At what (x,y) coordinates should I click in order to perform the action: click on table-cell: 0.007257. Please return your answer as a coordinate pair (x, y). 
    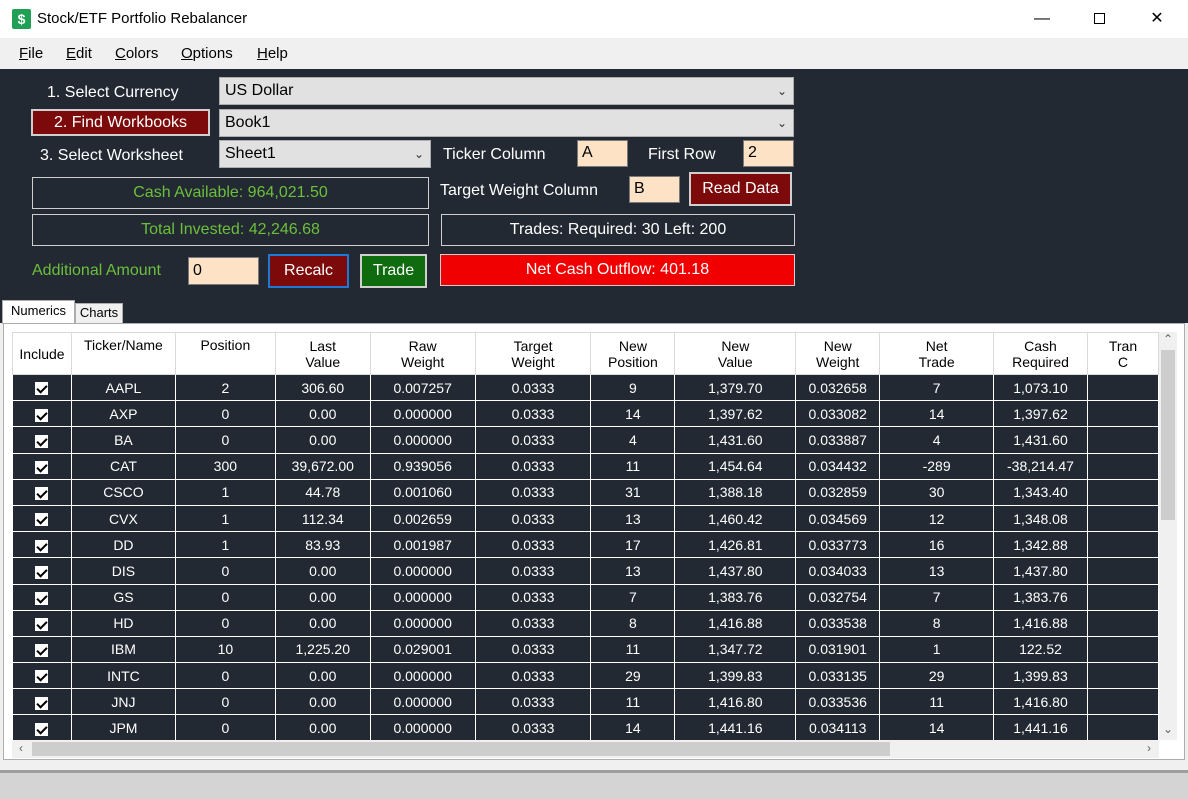
    Looking at the image, I should click on (422, 387).